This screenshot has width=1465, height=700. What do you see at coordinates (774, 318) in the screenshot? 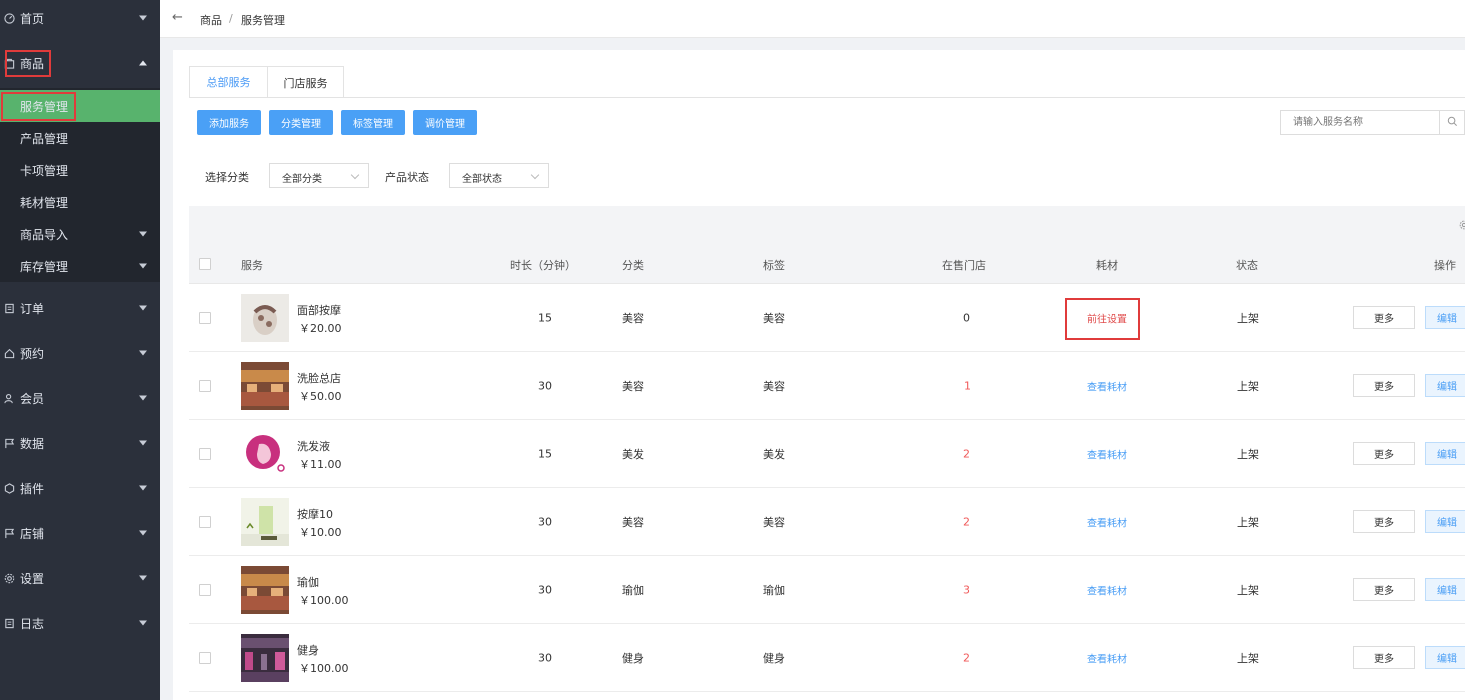
I see `tag-cell: 美容` at bounding box center [774, 318].